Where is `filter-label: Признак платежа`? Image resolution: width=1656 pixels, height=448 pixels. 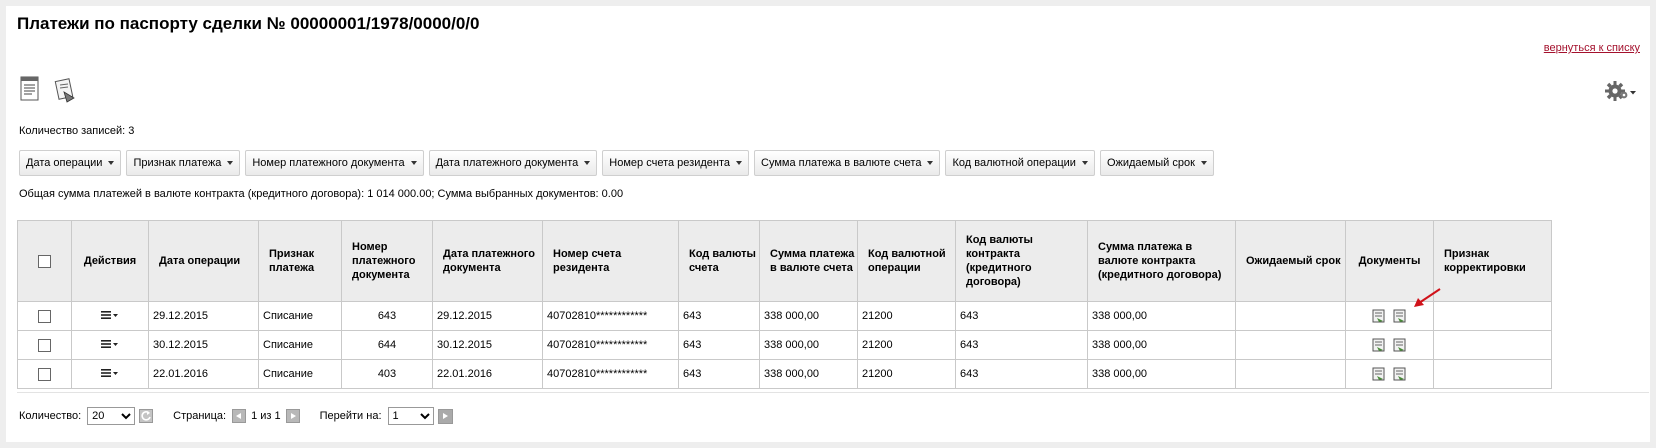 filter-label: Признак платежа is located at coordinates (177, 163).